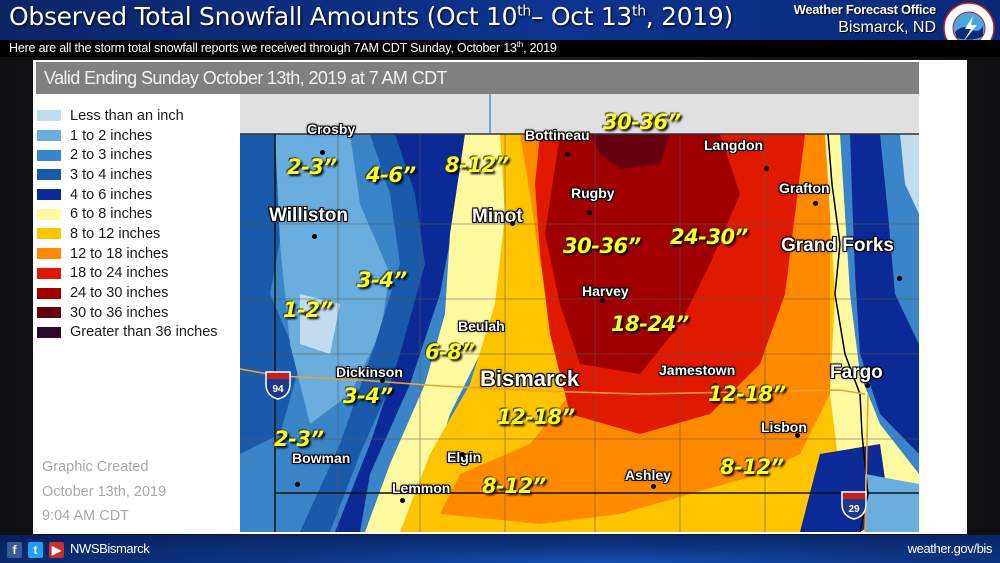  Describe the element at coordinates (697, 370) in the screenshot. I see `city-label-jamestown: Jamestown` at that location.